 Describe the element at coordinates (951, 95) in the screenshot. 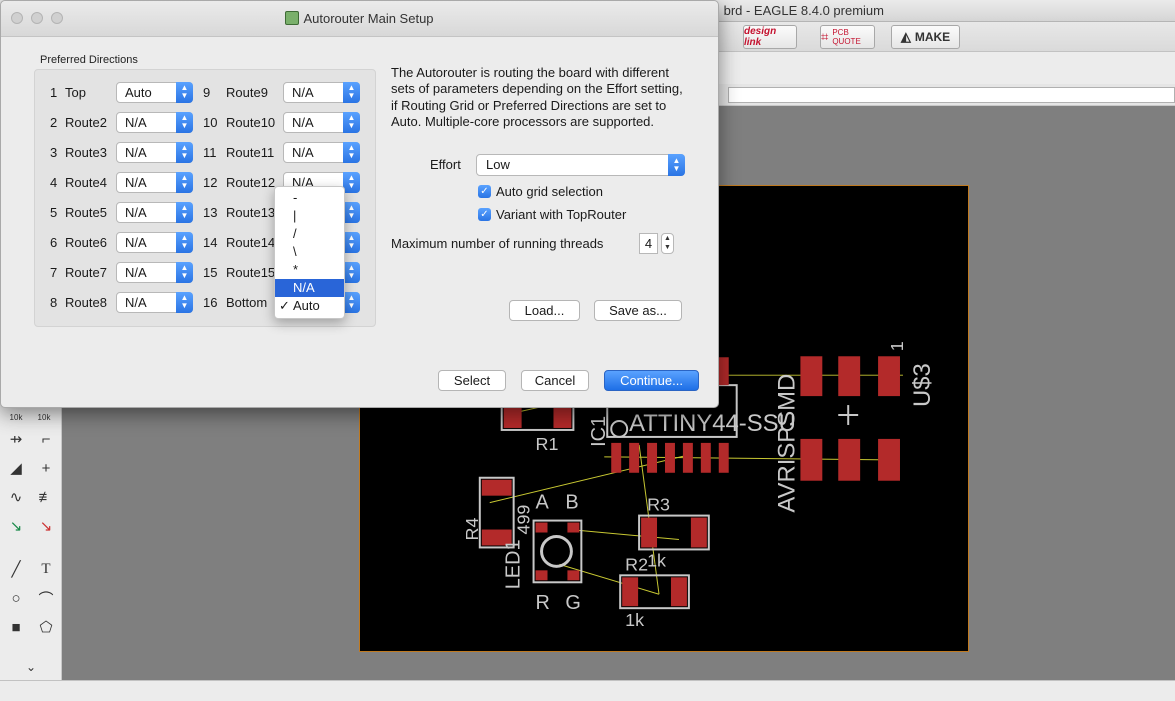

I see `command-input` at that location.